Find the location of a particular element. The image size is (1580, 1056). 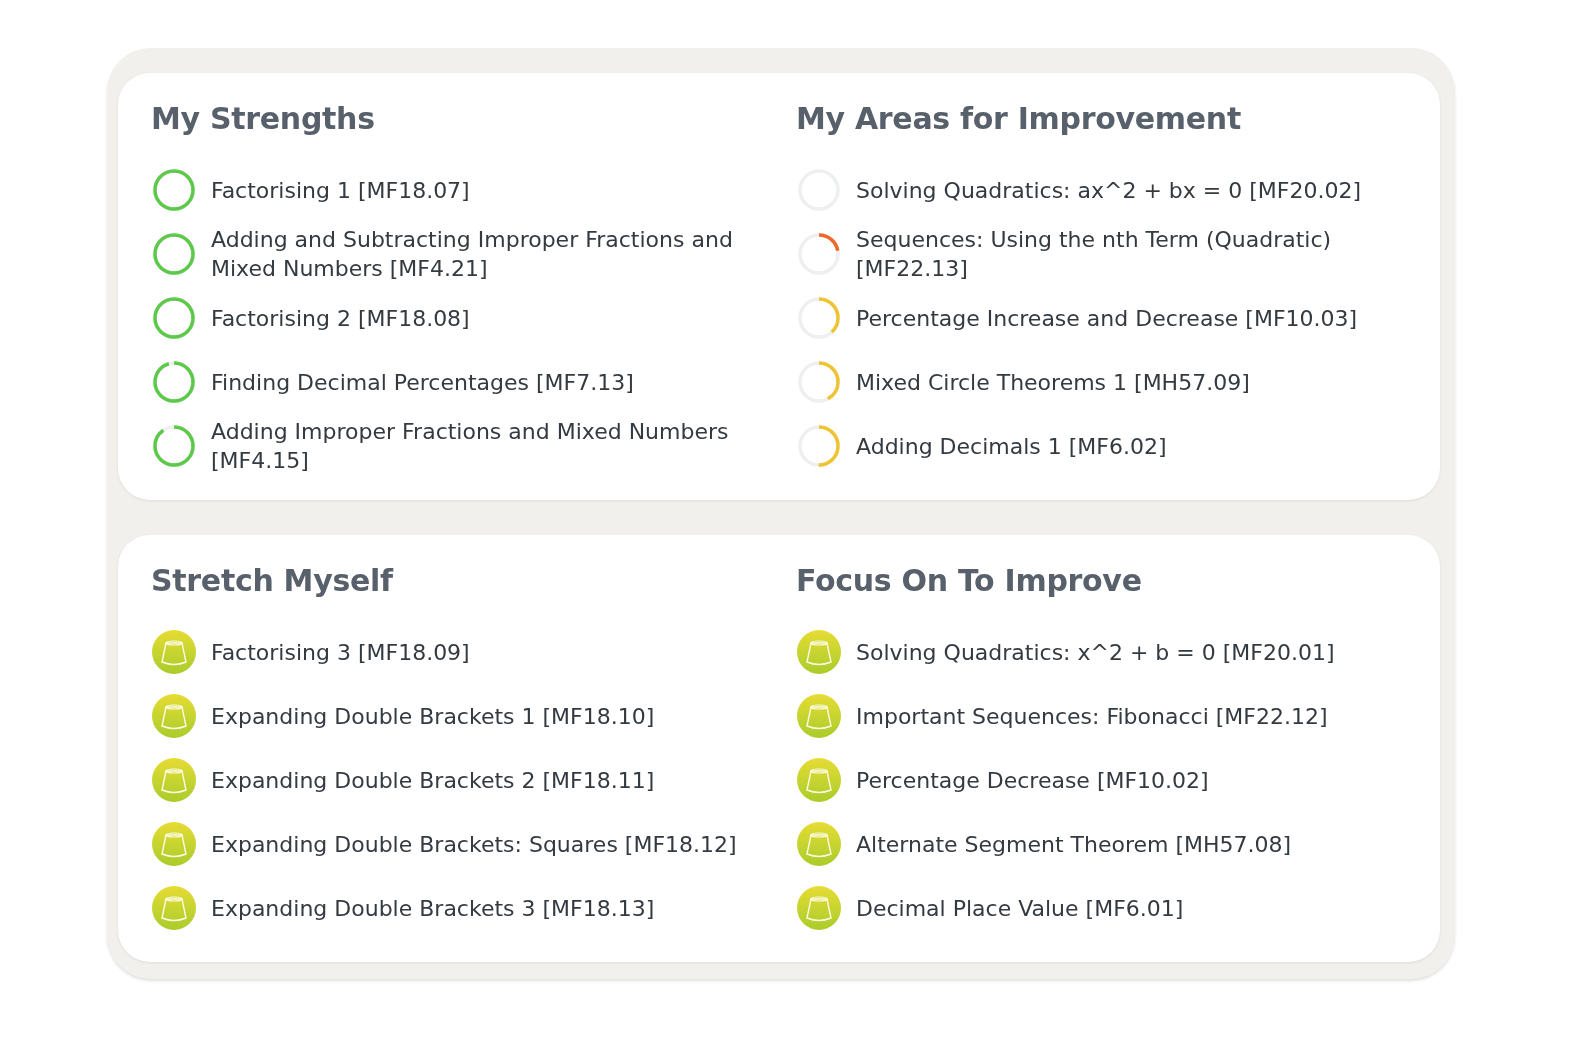

topic-label: Solving Quadratics: x^2 + b = 0 [MF20.01] is located at coordinates (1095, 652).